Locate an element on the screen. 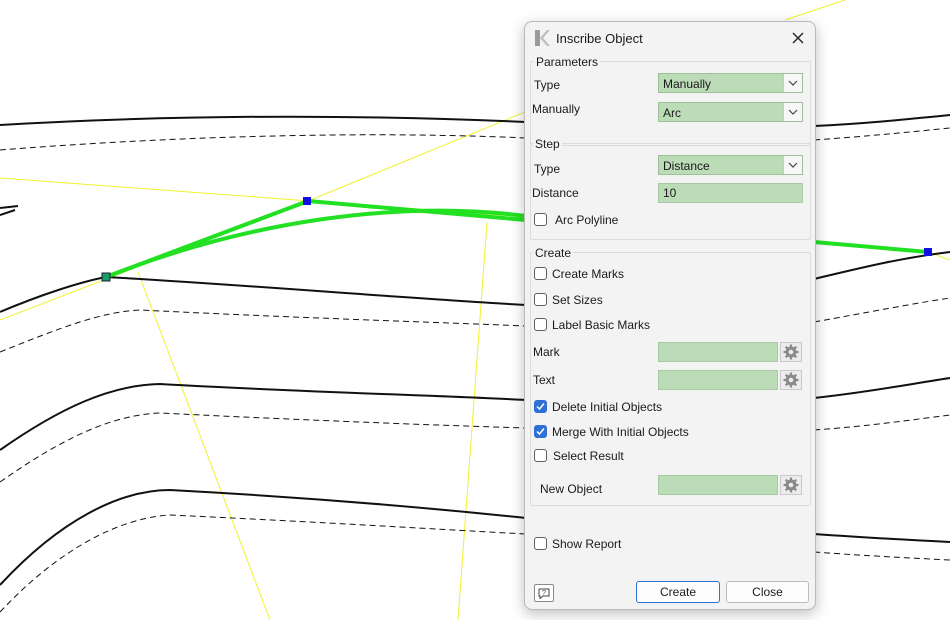 The image size is (950, 620). manually-select-value: Arc is located at coordinates (672, 113).